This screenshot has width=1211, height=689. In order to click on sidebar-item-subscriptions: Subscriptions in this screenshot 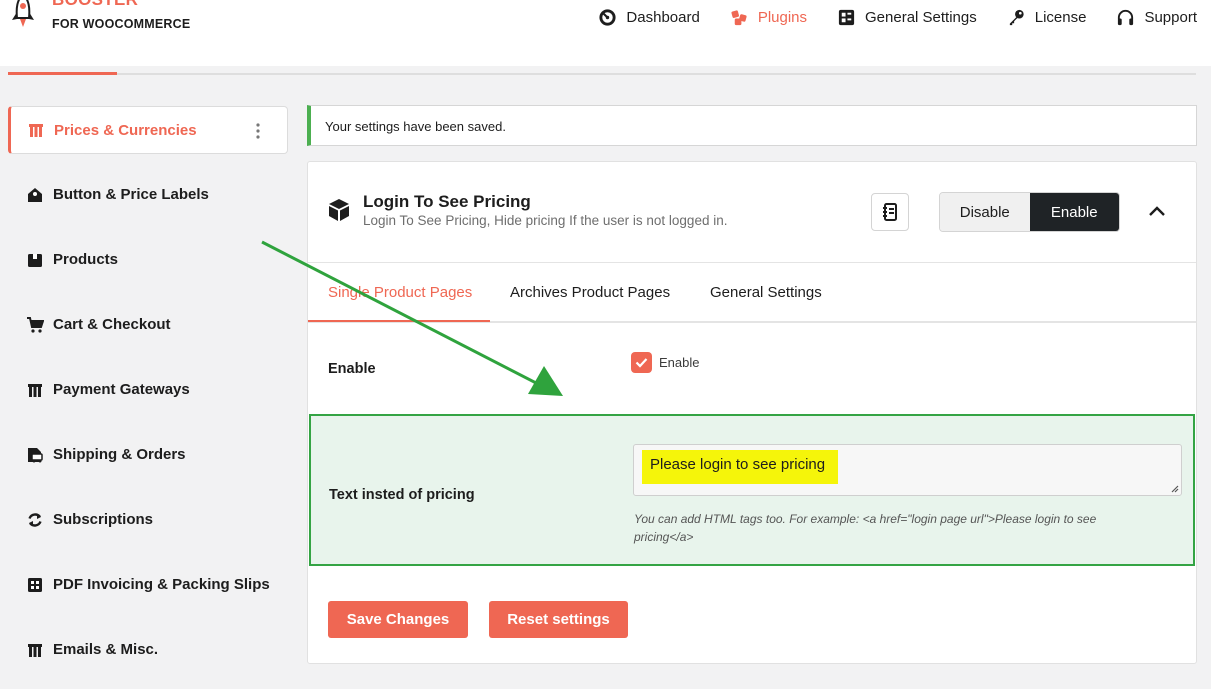, I will do `click(148, 519)`.